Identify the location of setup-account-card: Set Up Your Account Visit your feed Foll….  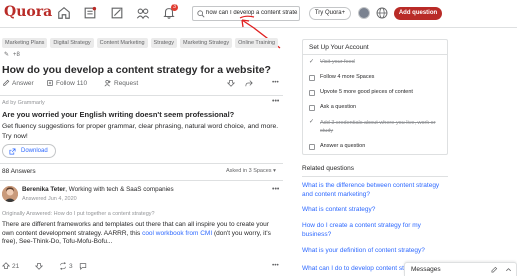
(375, 97).